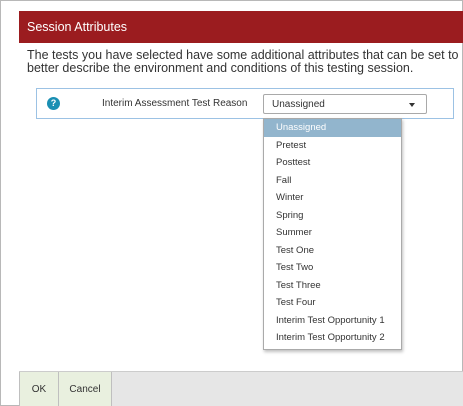 The height and width of the screenshot is (406, 463). Describe the element at coordinates (332, 128) in the screenshot. I see `option-unassigned: Unassigned` at that location.